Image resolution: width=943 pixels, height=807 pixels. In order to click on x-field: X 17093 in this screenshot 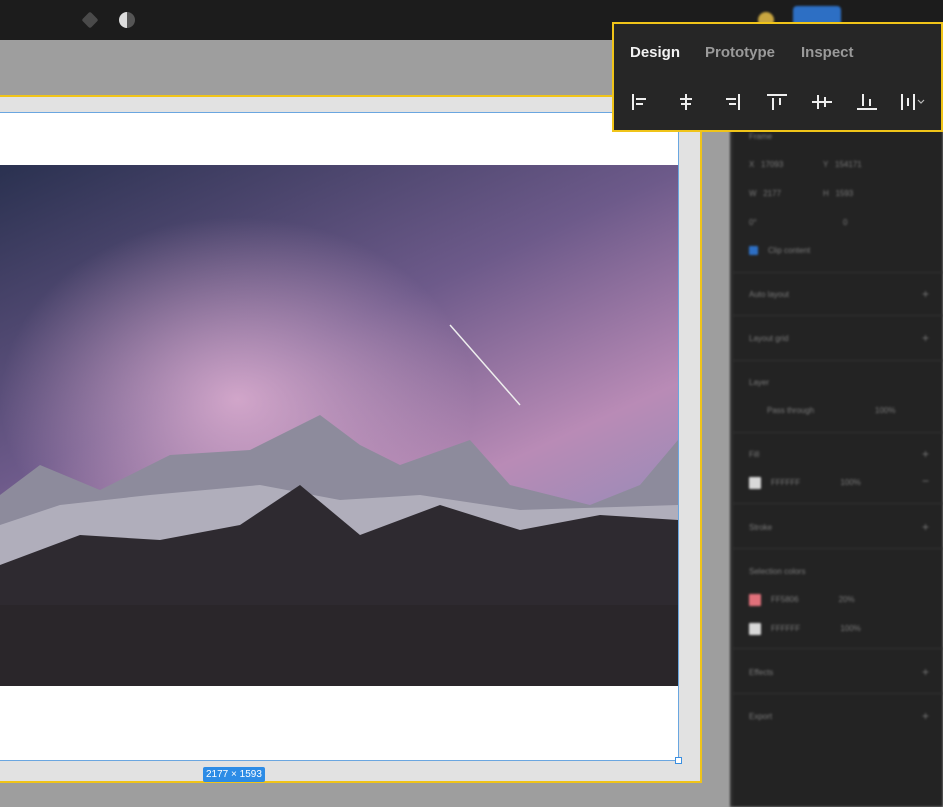, I will do `click(766, 164)`.